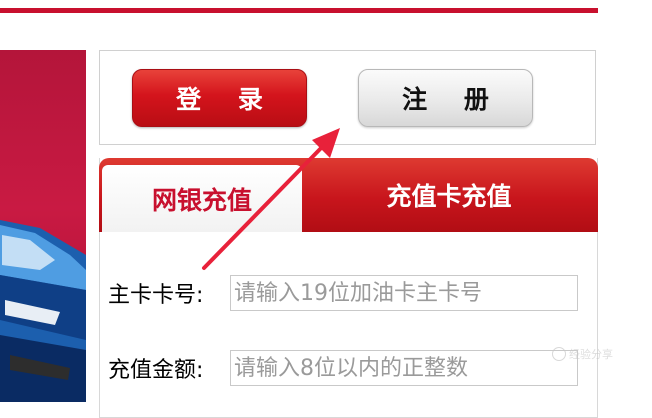  Describe the element at coordinates (559, 354) in the screenshot. I see `watermark-icon` at that location.